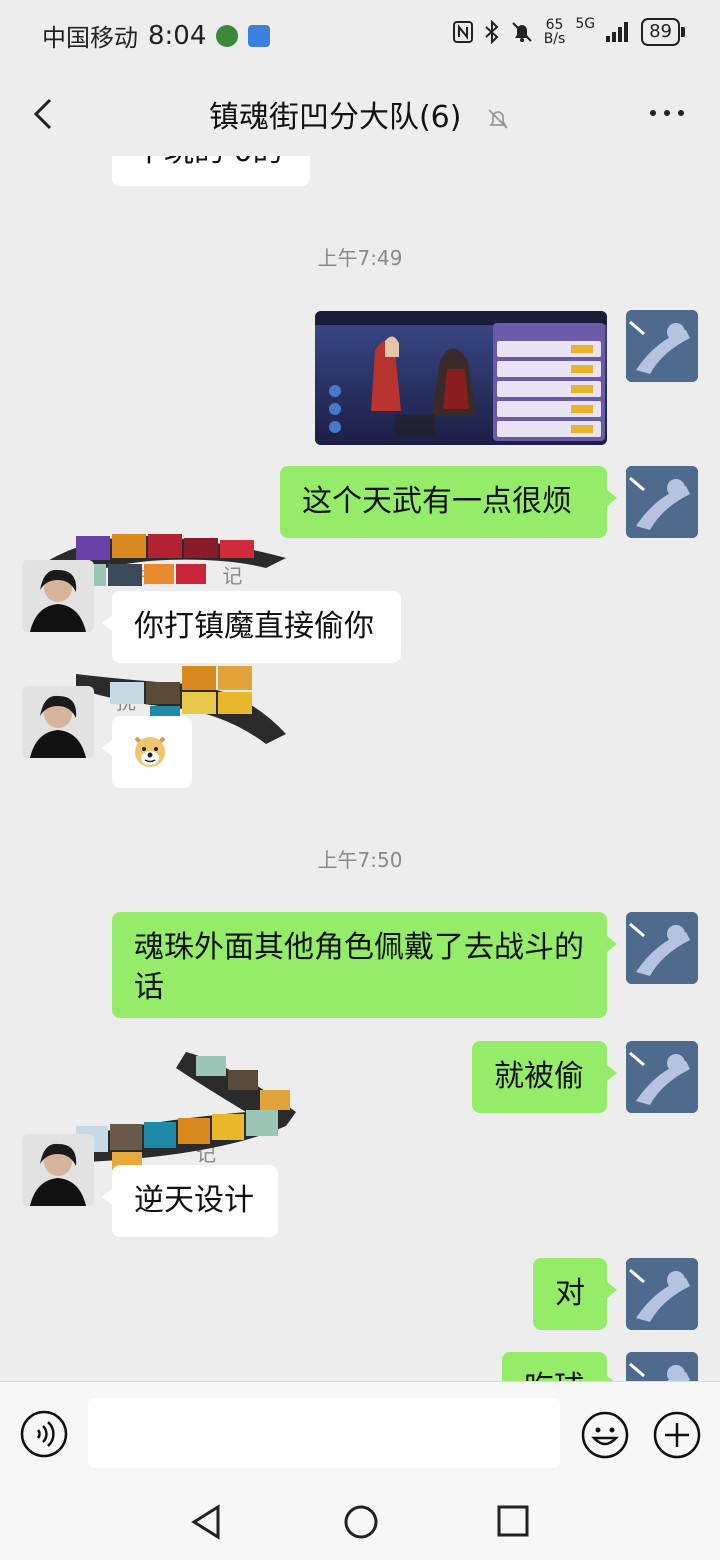 This screenshot has height=1560, width=720. I want to click on message-bubble-sent: 魂珠外面其他角色佩戴了去战斗的话, so click(364, 965).